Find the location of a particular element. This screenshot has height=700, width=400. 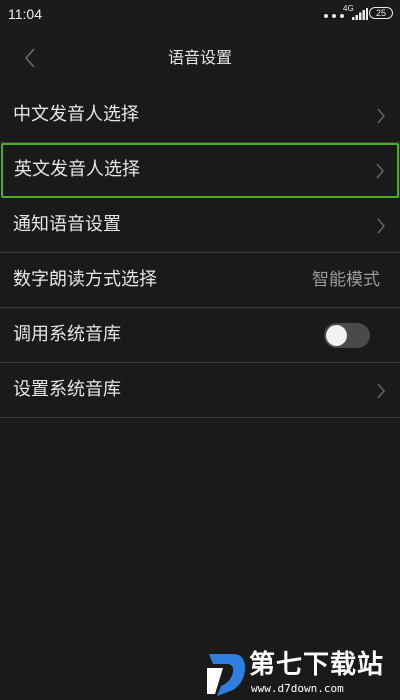

status-bar: 11:04 4G 25 is located at coordinates (200, 14).